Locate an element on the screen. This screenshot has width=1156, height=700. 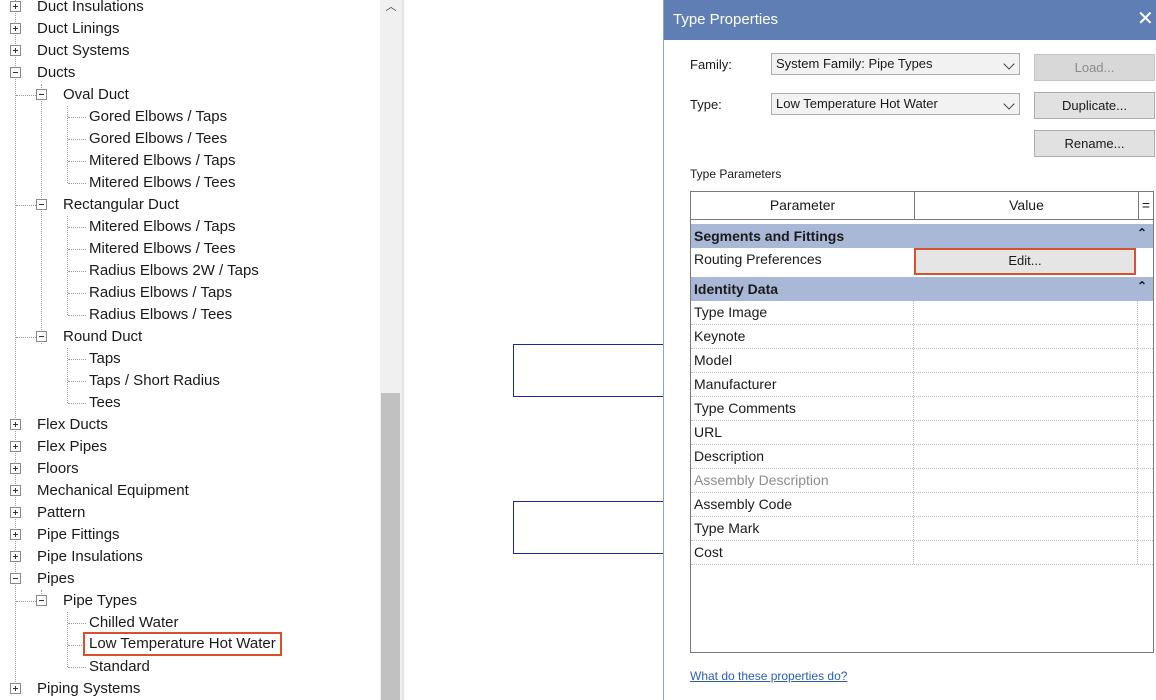
column-header-parameter: Parameter is located at coordinates (803, 206).